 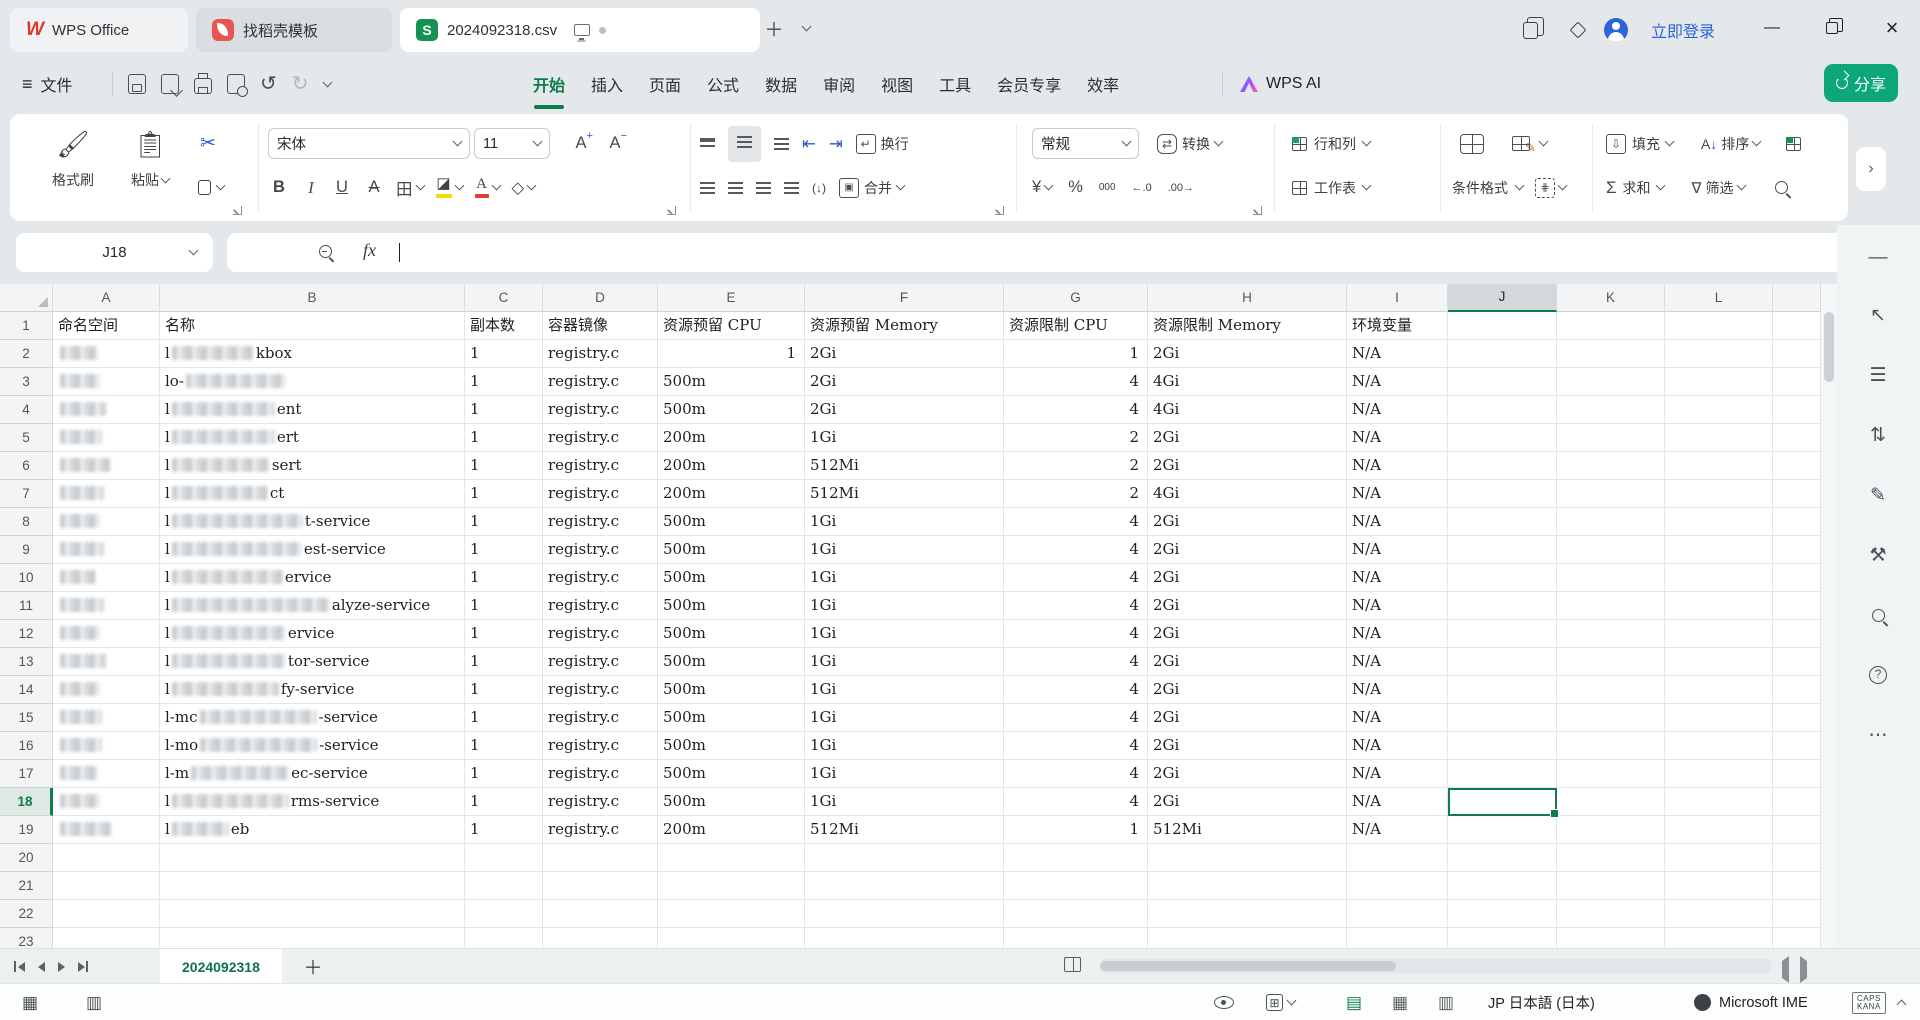 I want to click on cell-J6, so click(x=1502, y=466).